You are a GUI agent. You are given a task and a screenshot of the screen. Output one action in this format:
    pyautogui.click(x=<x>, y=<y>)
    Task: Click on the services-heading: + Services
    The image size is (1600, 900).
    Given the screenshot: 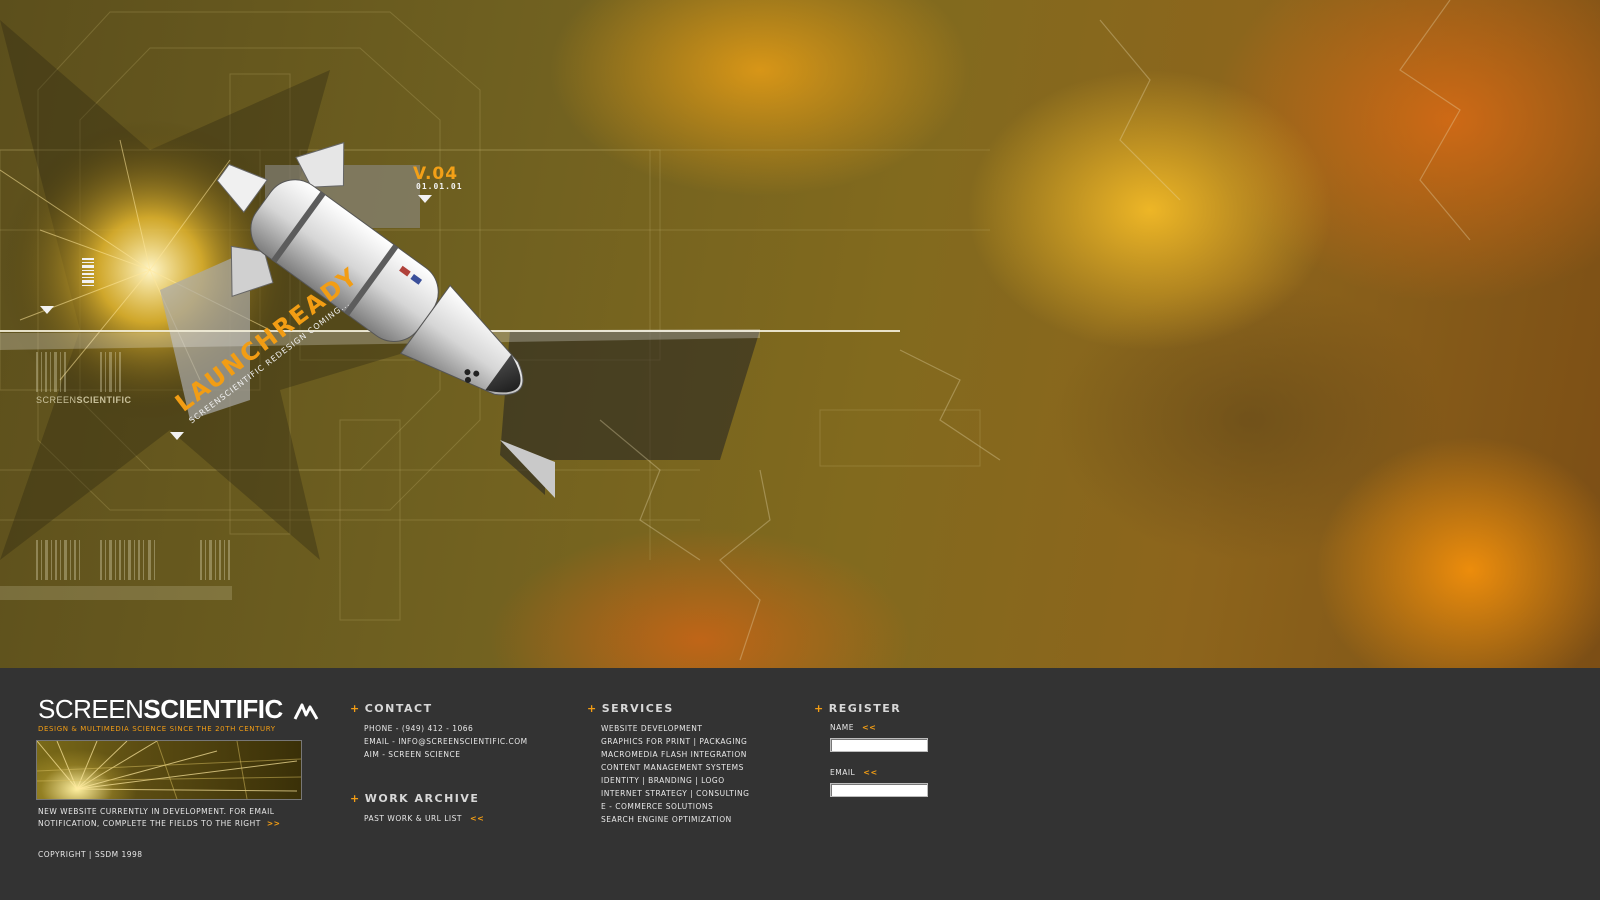 What is the action you would take?
    pyautogui.click(x=630, y=708)
    